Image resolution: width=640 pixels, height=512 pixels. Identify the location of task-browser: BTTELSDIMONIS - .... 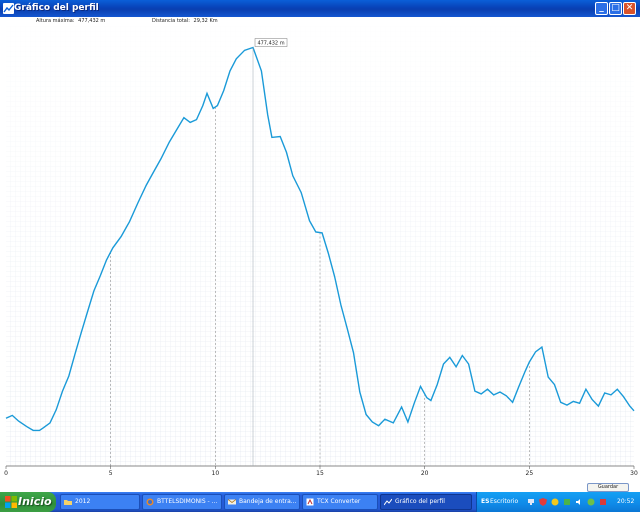
(182, 502).